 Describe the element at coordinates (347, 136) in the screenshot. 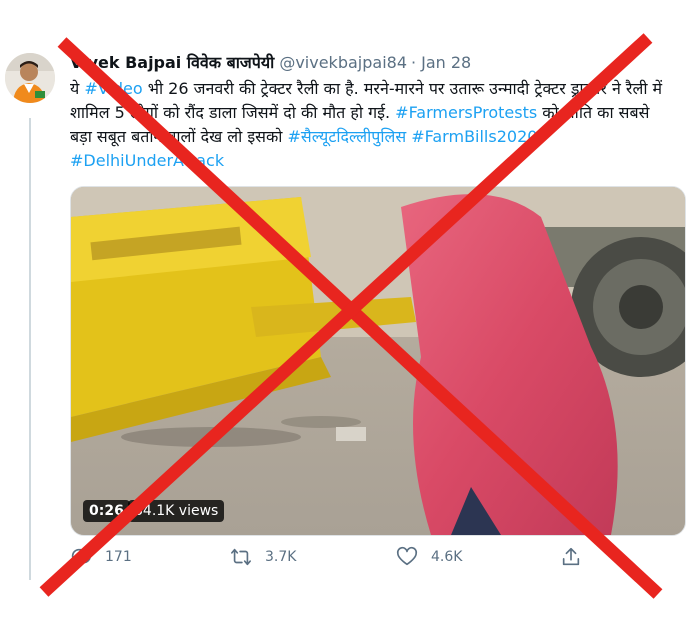

I see `hashtag-salute-delhi-police: #सैल्यूटदिल्लीपुलिस` at that location.